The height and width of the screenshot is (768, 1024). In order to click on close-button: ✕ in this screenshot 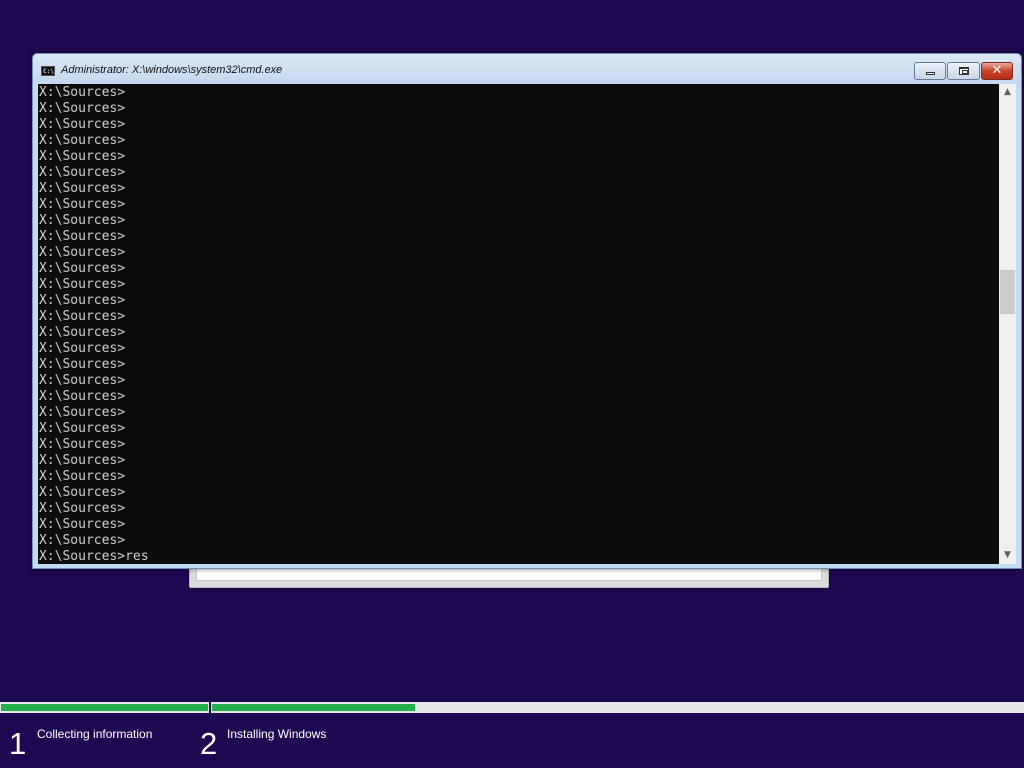, I will do `click(997, 71)`.